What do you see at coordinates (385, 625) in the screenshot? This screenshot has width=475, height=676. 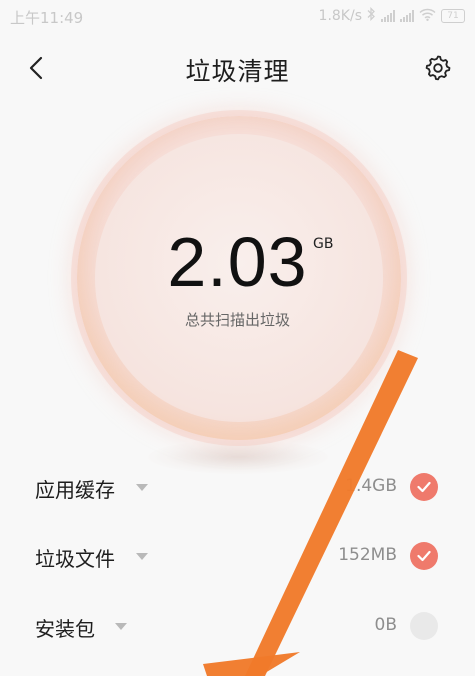 I see `item-size: 0B` at bounding box center [385, 625].